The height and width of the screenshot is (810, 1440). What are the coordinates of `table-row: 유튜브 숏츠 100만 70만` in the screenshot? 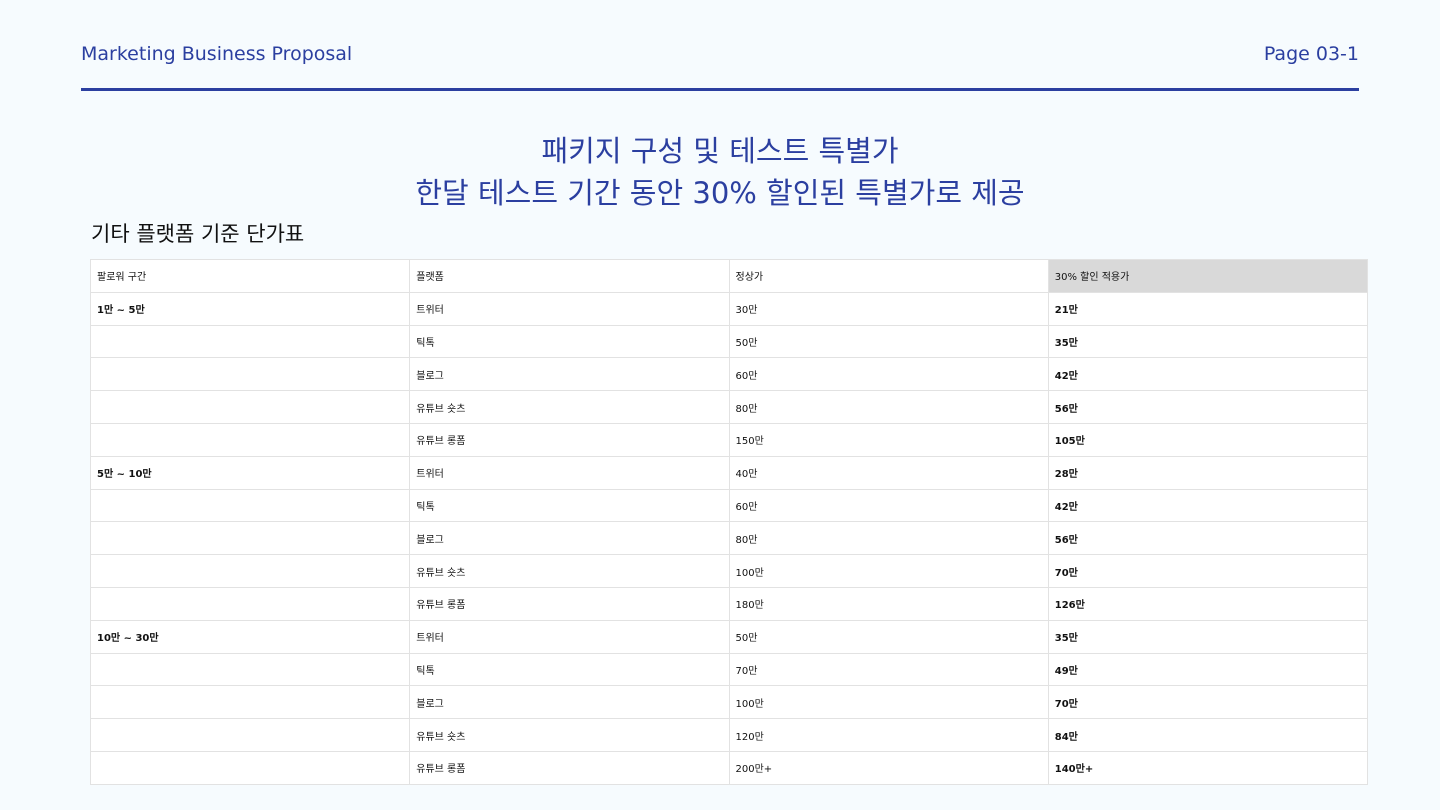 It's located at (729, 571).